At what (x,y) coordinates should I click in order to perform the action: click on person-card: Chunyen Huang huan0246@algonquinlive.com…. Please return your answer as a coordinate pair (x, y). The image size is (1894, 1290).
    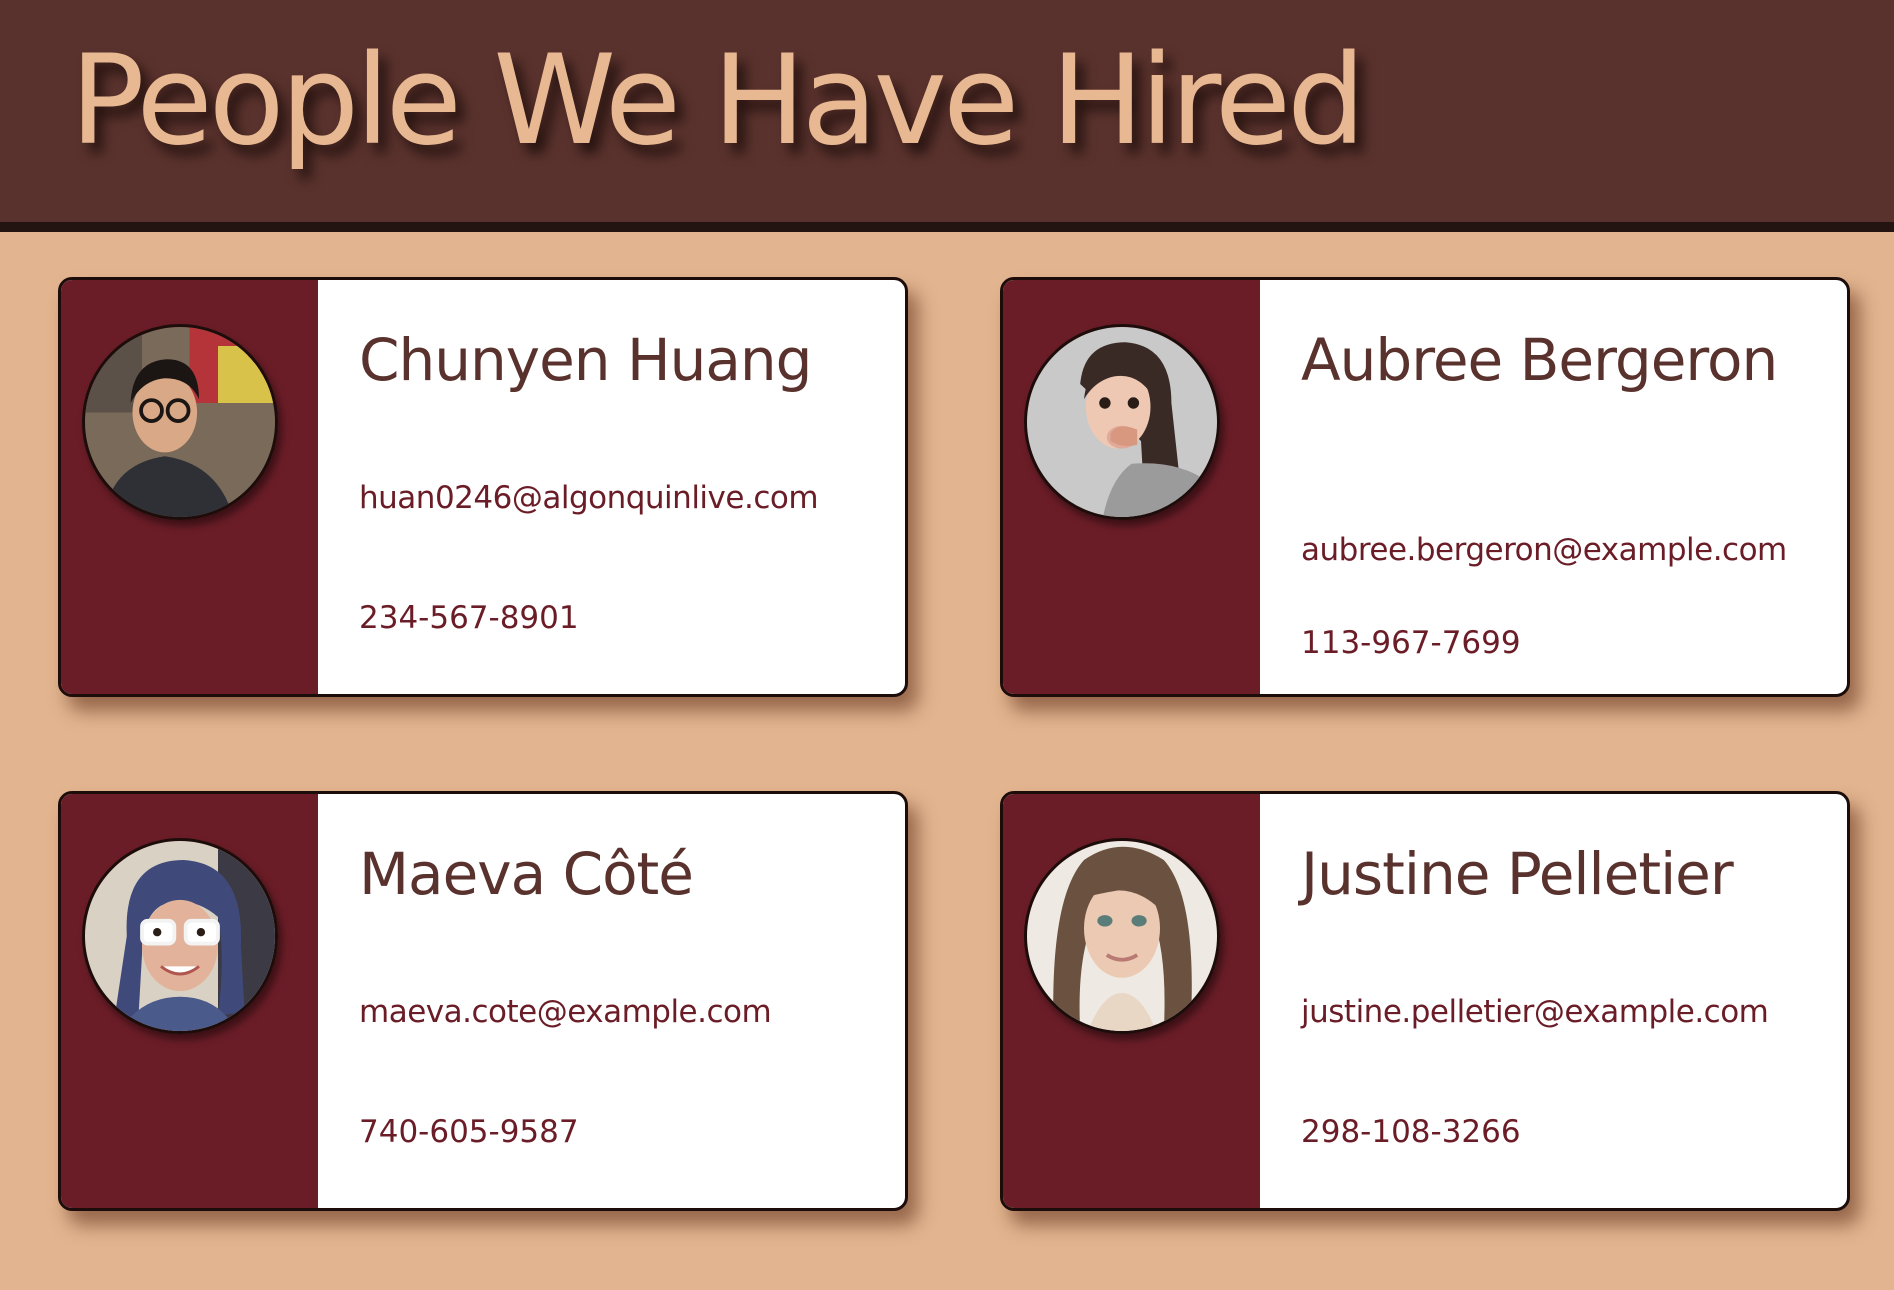
    Looking at the image, I should click on (483, 487).